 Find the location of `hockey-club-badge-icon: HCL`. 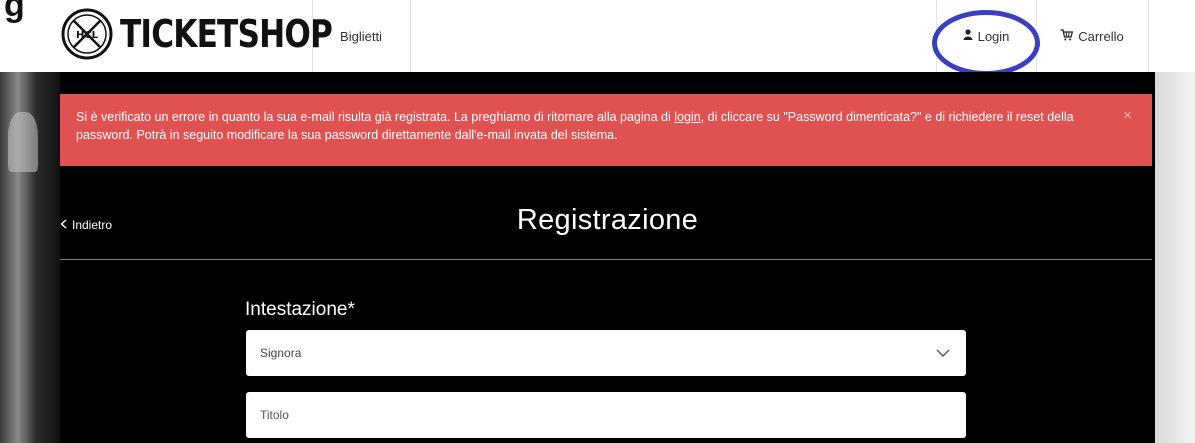

hockey-club-badge-icon: HCL is located at coordinates (87, 34).